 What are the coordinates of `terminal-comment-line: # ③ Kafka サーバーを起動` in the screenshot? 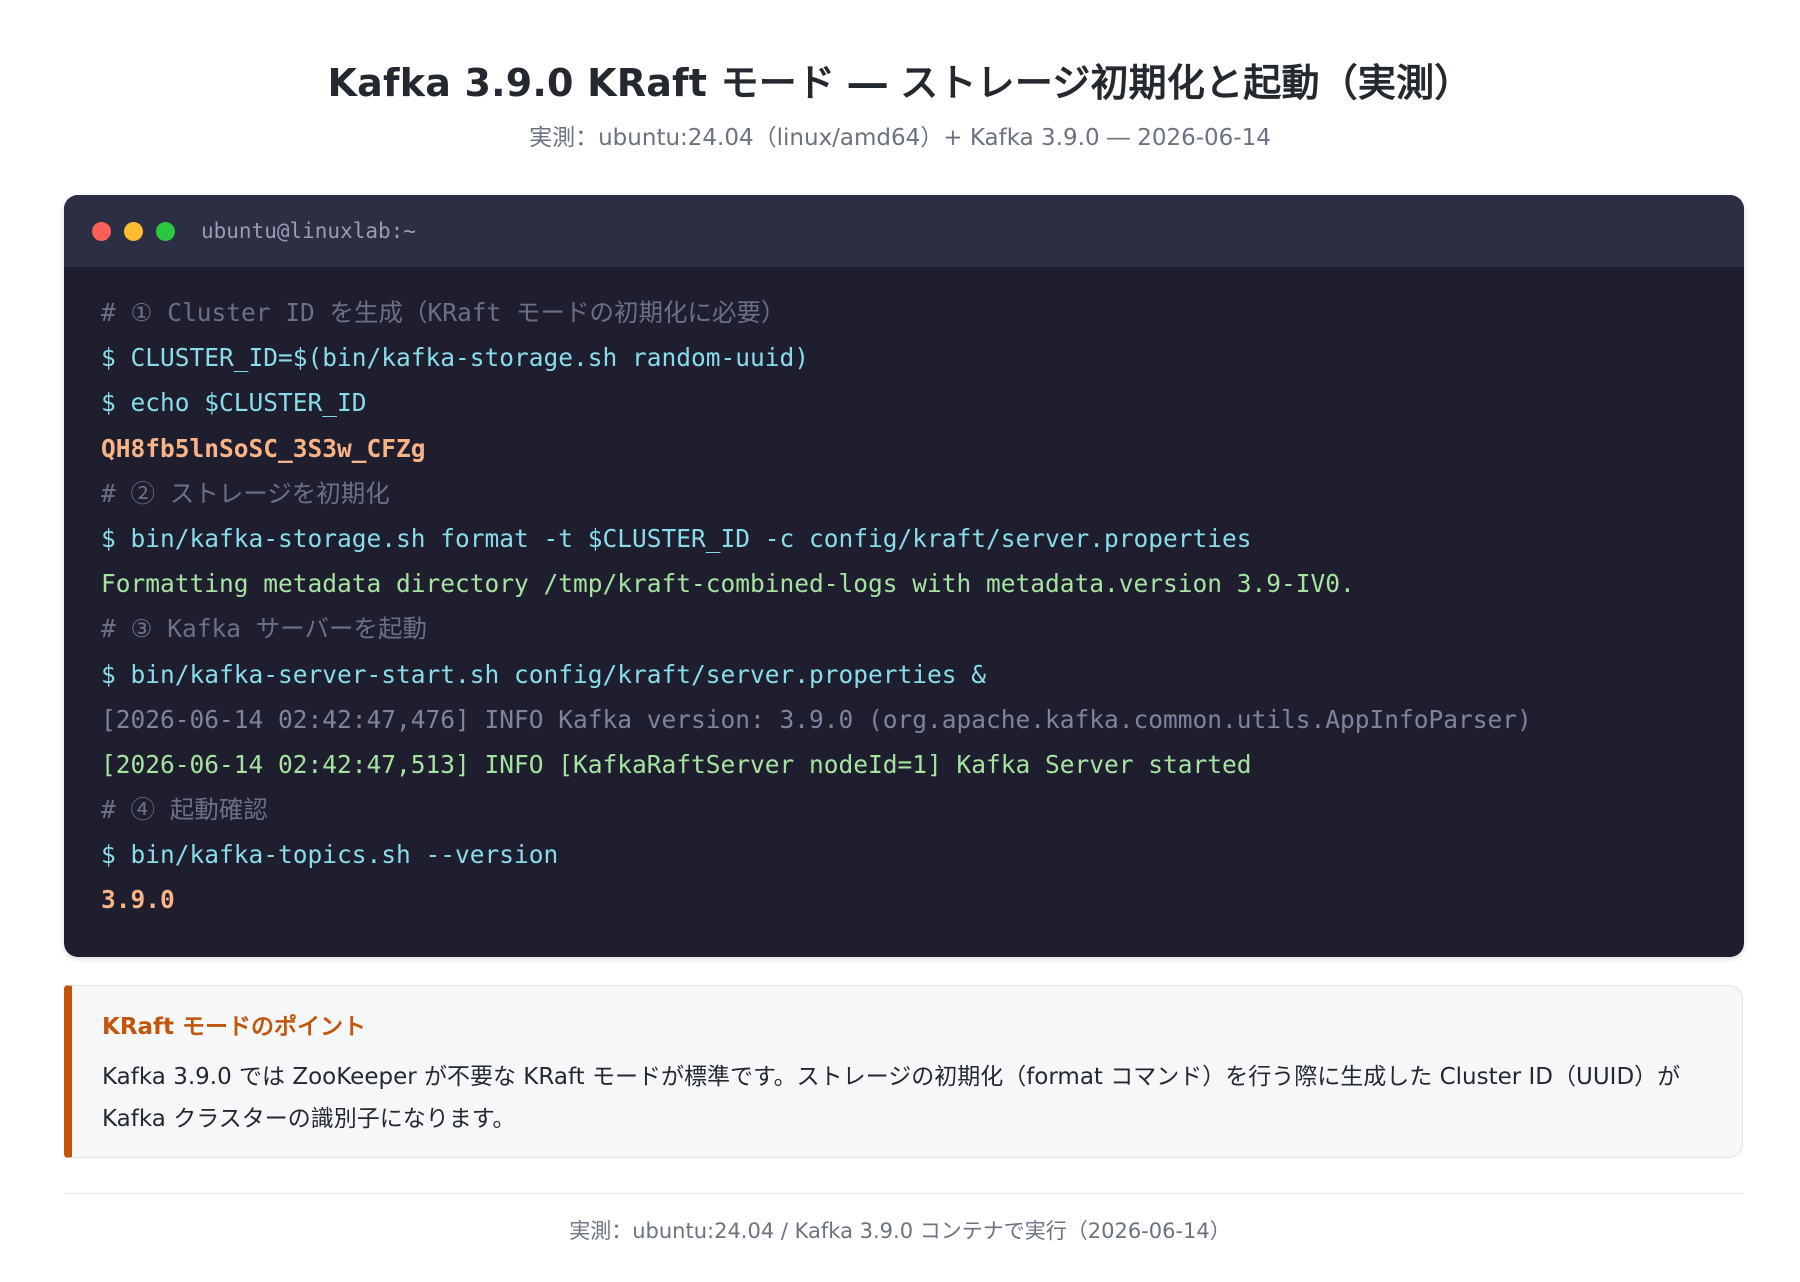 It's located at (264, 629).